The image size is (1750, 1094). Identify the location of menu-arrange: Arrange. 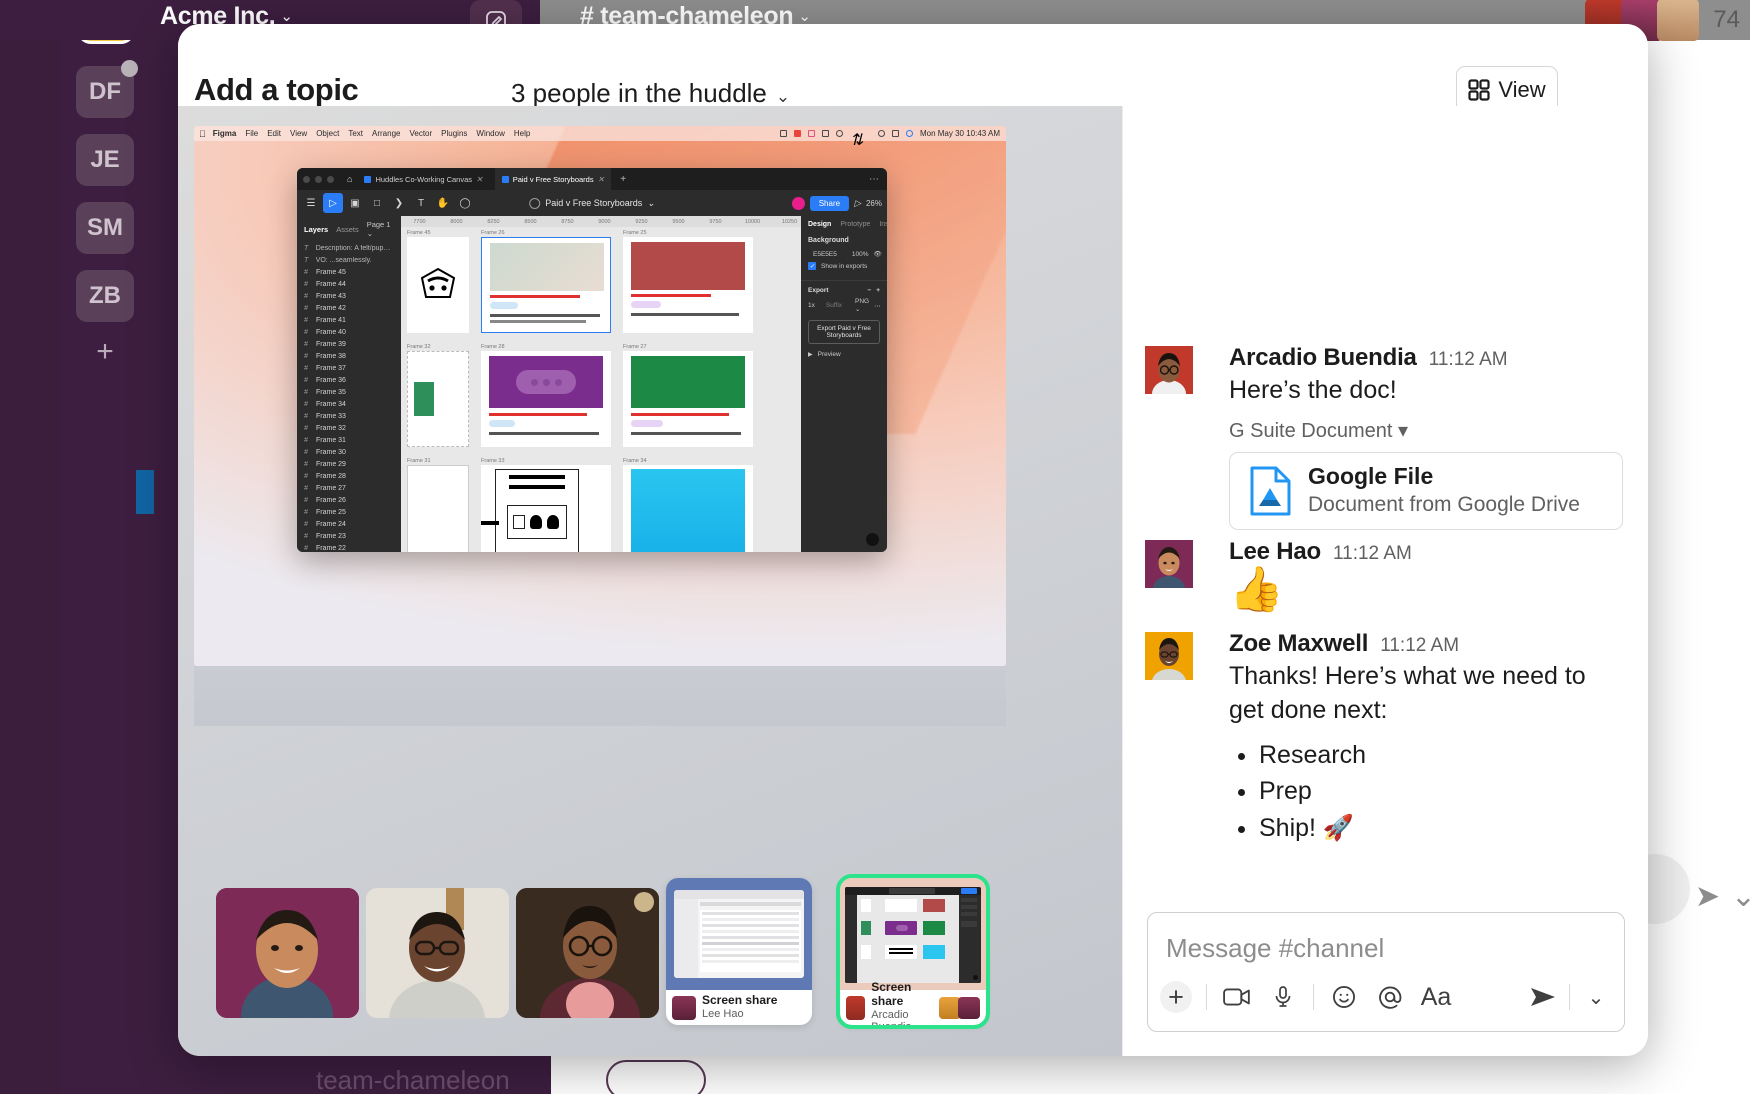
(386, 133).